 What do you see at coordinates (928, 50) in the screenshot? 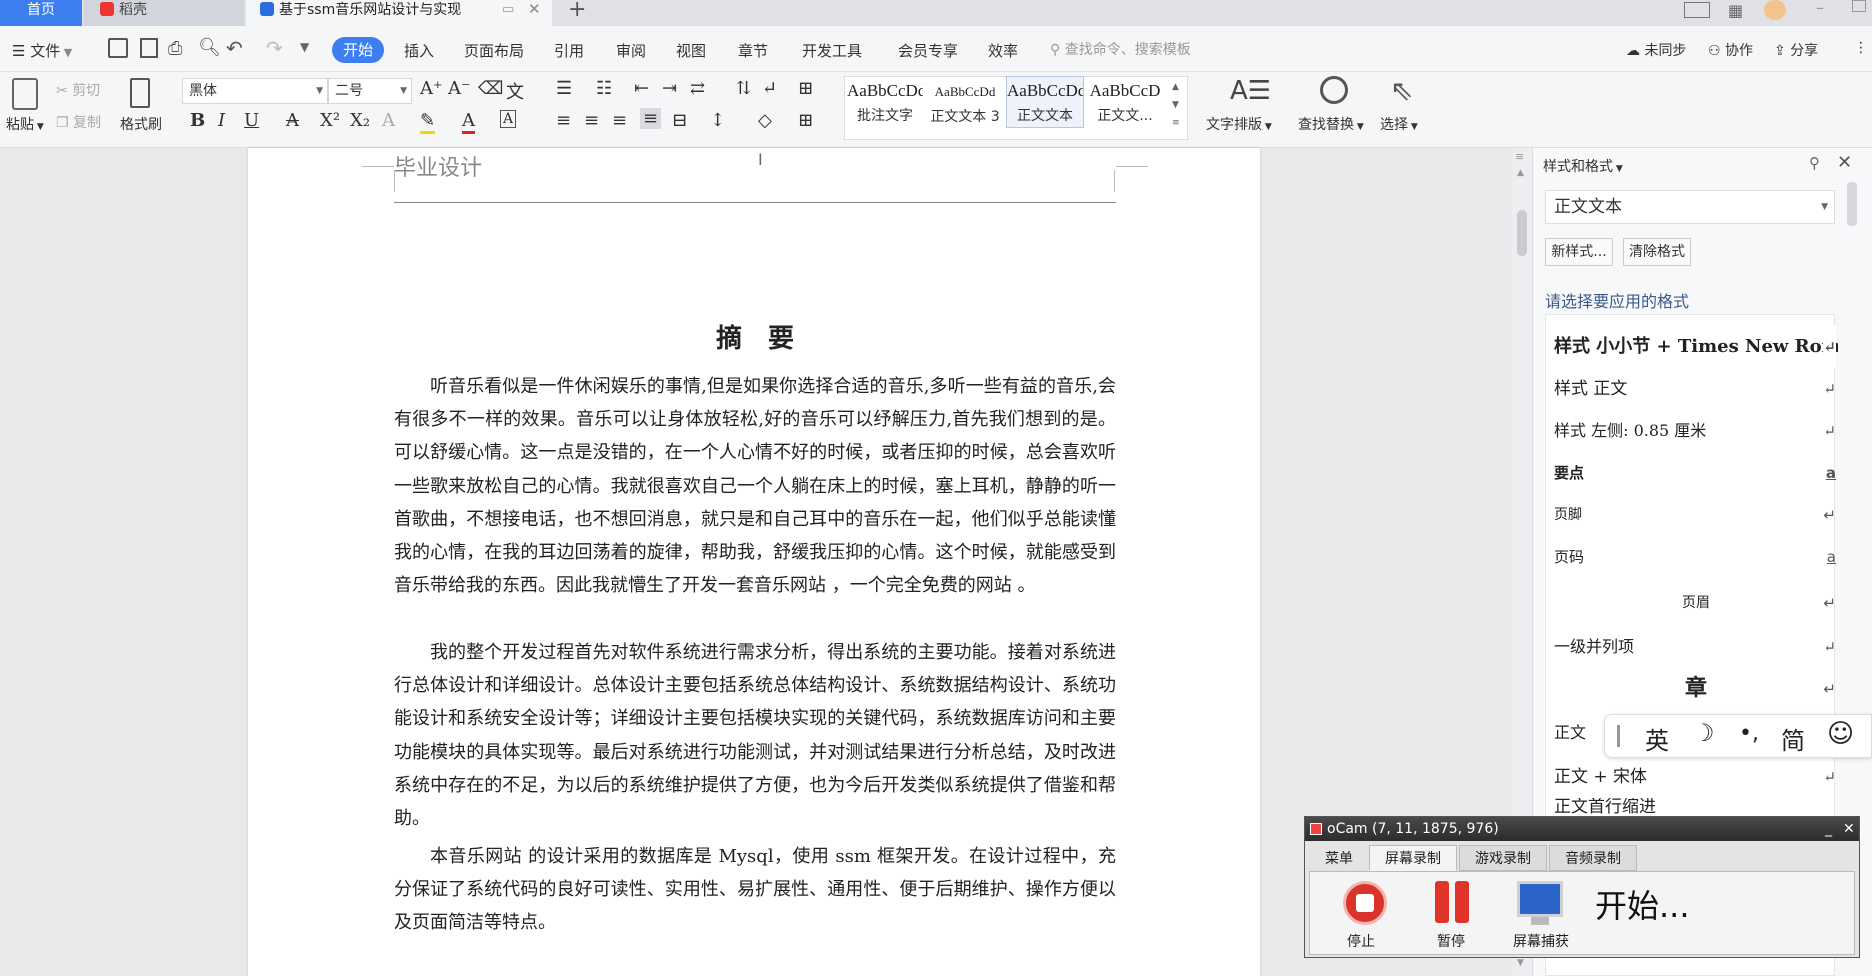
I see `menu-tab-member: 会员专享` at bounding box center [928, 50].